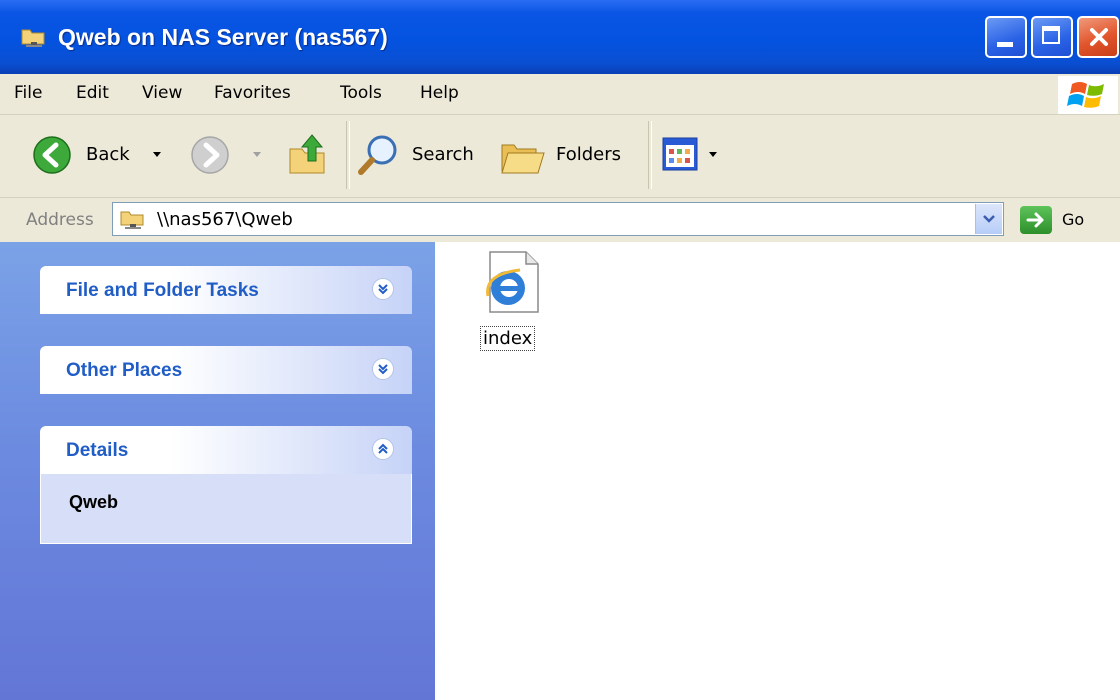 This screenshot has width=1120, height=700. Describe the element at coordinates (377, 155) in the screenshot. I see `search-icon` at that location.